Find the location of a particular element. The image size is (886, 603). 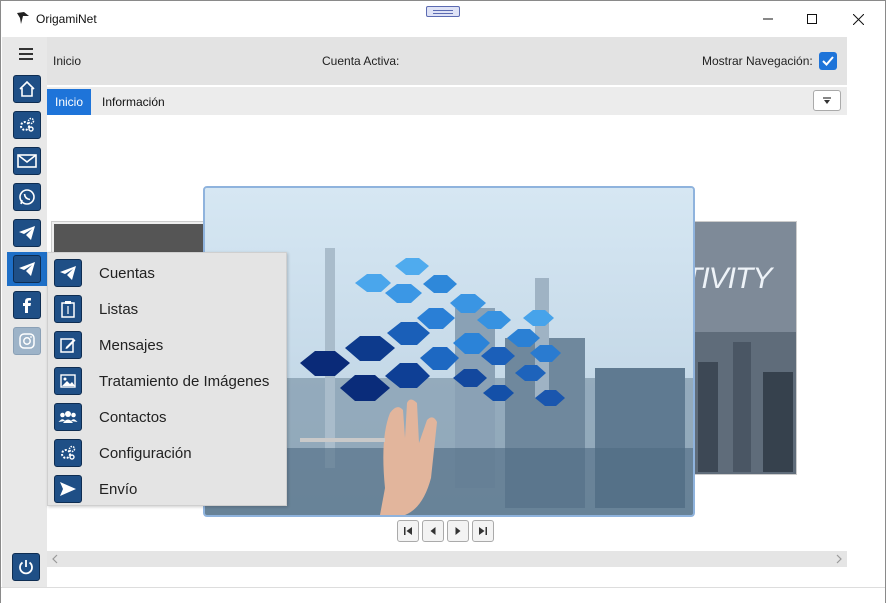

sidebar is located at coordinates (24, 312).